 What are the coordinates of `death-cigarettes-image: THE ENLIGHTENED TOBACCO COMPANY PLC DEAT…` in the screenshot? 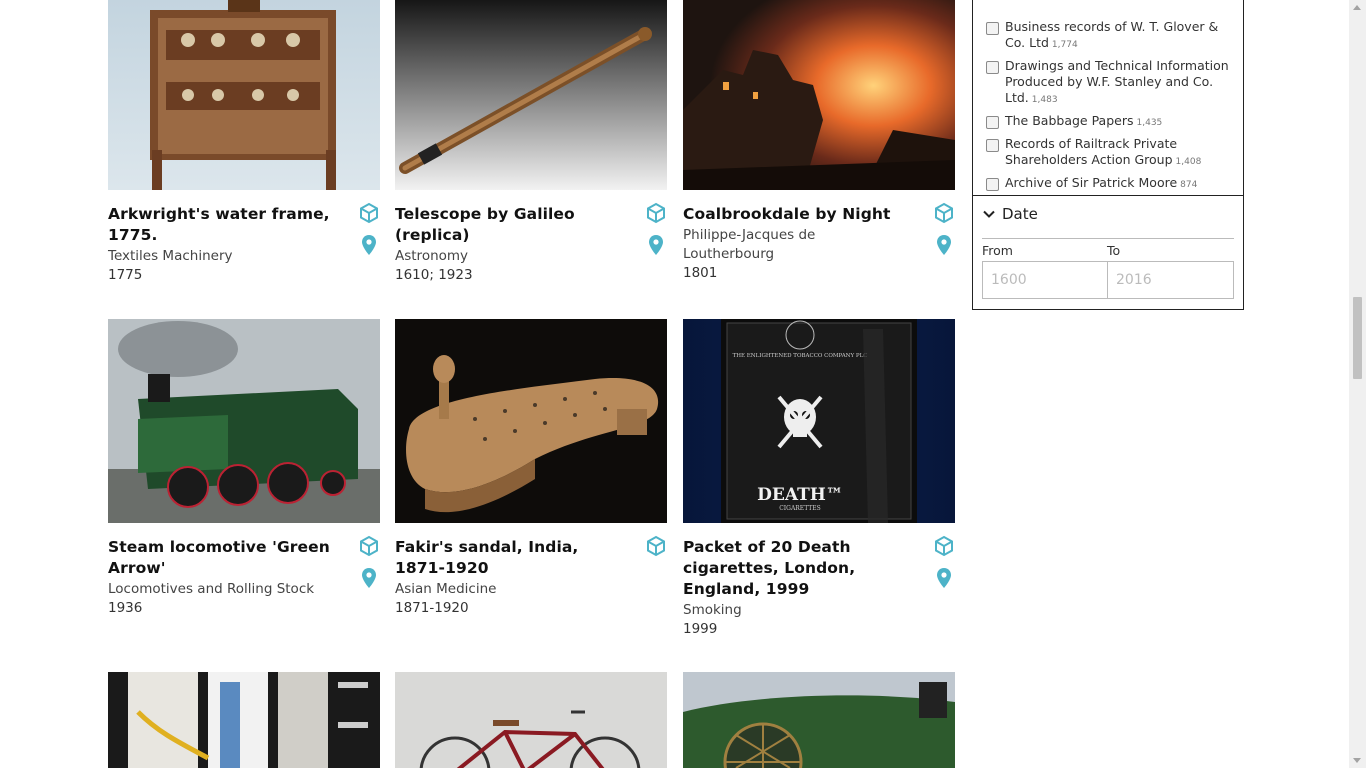 It's located at (819, 421).